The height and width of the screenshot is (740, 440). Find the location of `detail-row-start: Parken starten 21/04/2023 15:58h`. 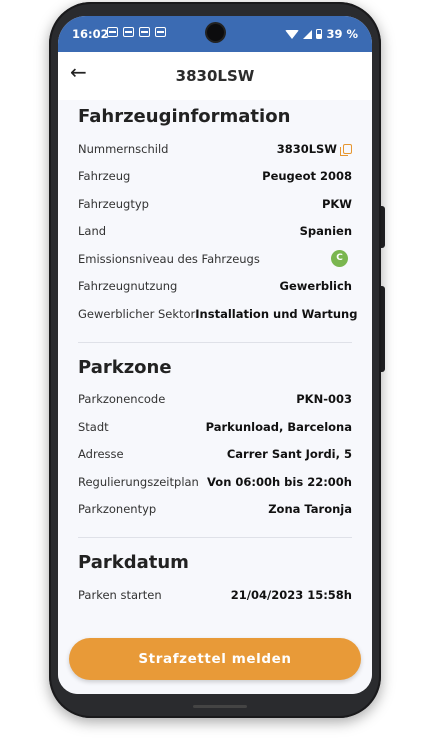

detail-row-start: Parken starten 21/04/2023 15:58h is located at coordinates (215, 595).